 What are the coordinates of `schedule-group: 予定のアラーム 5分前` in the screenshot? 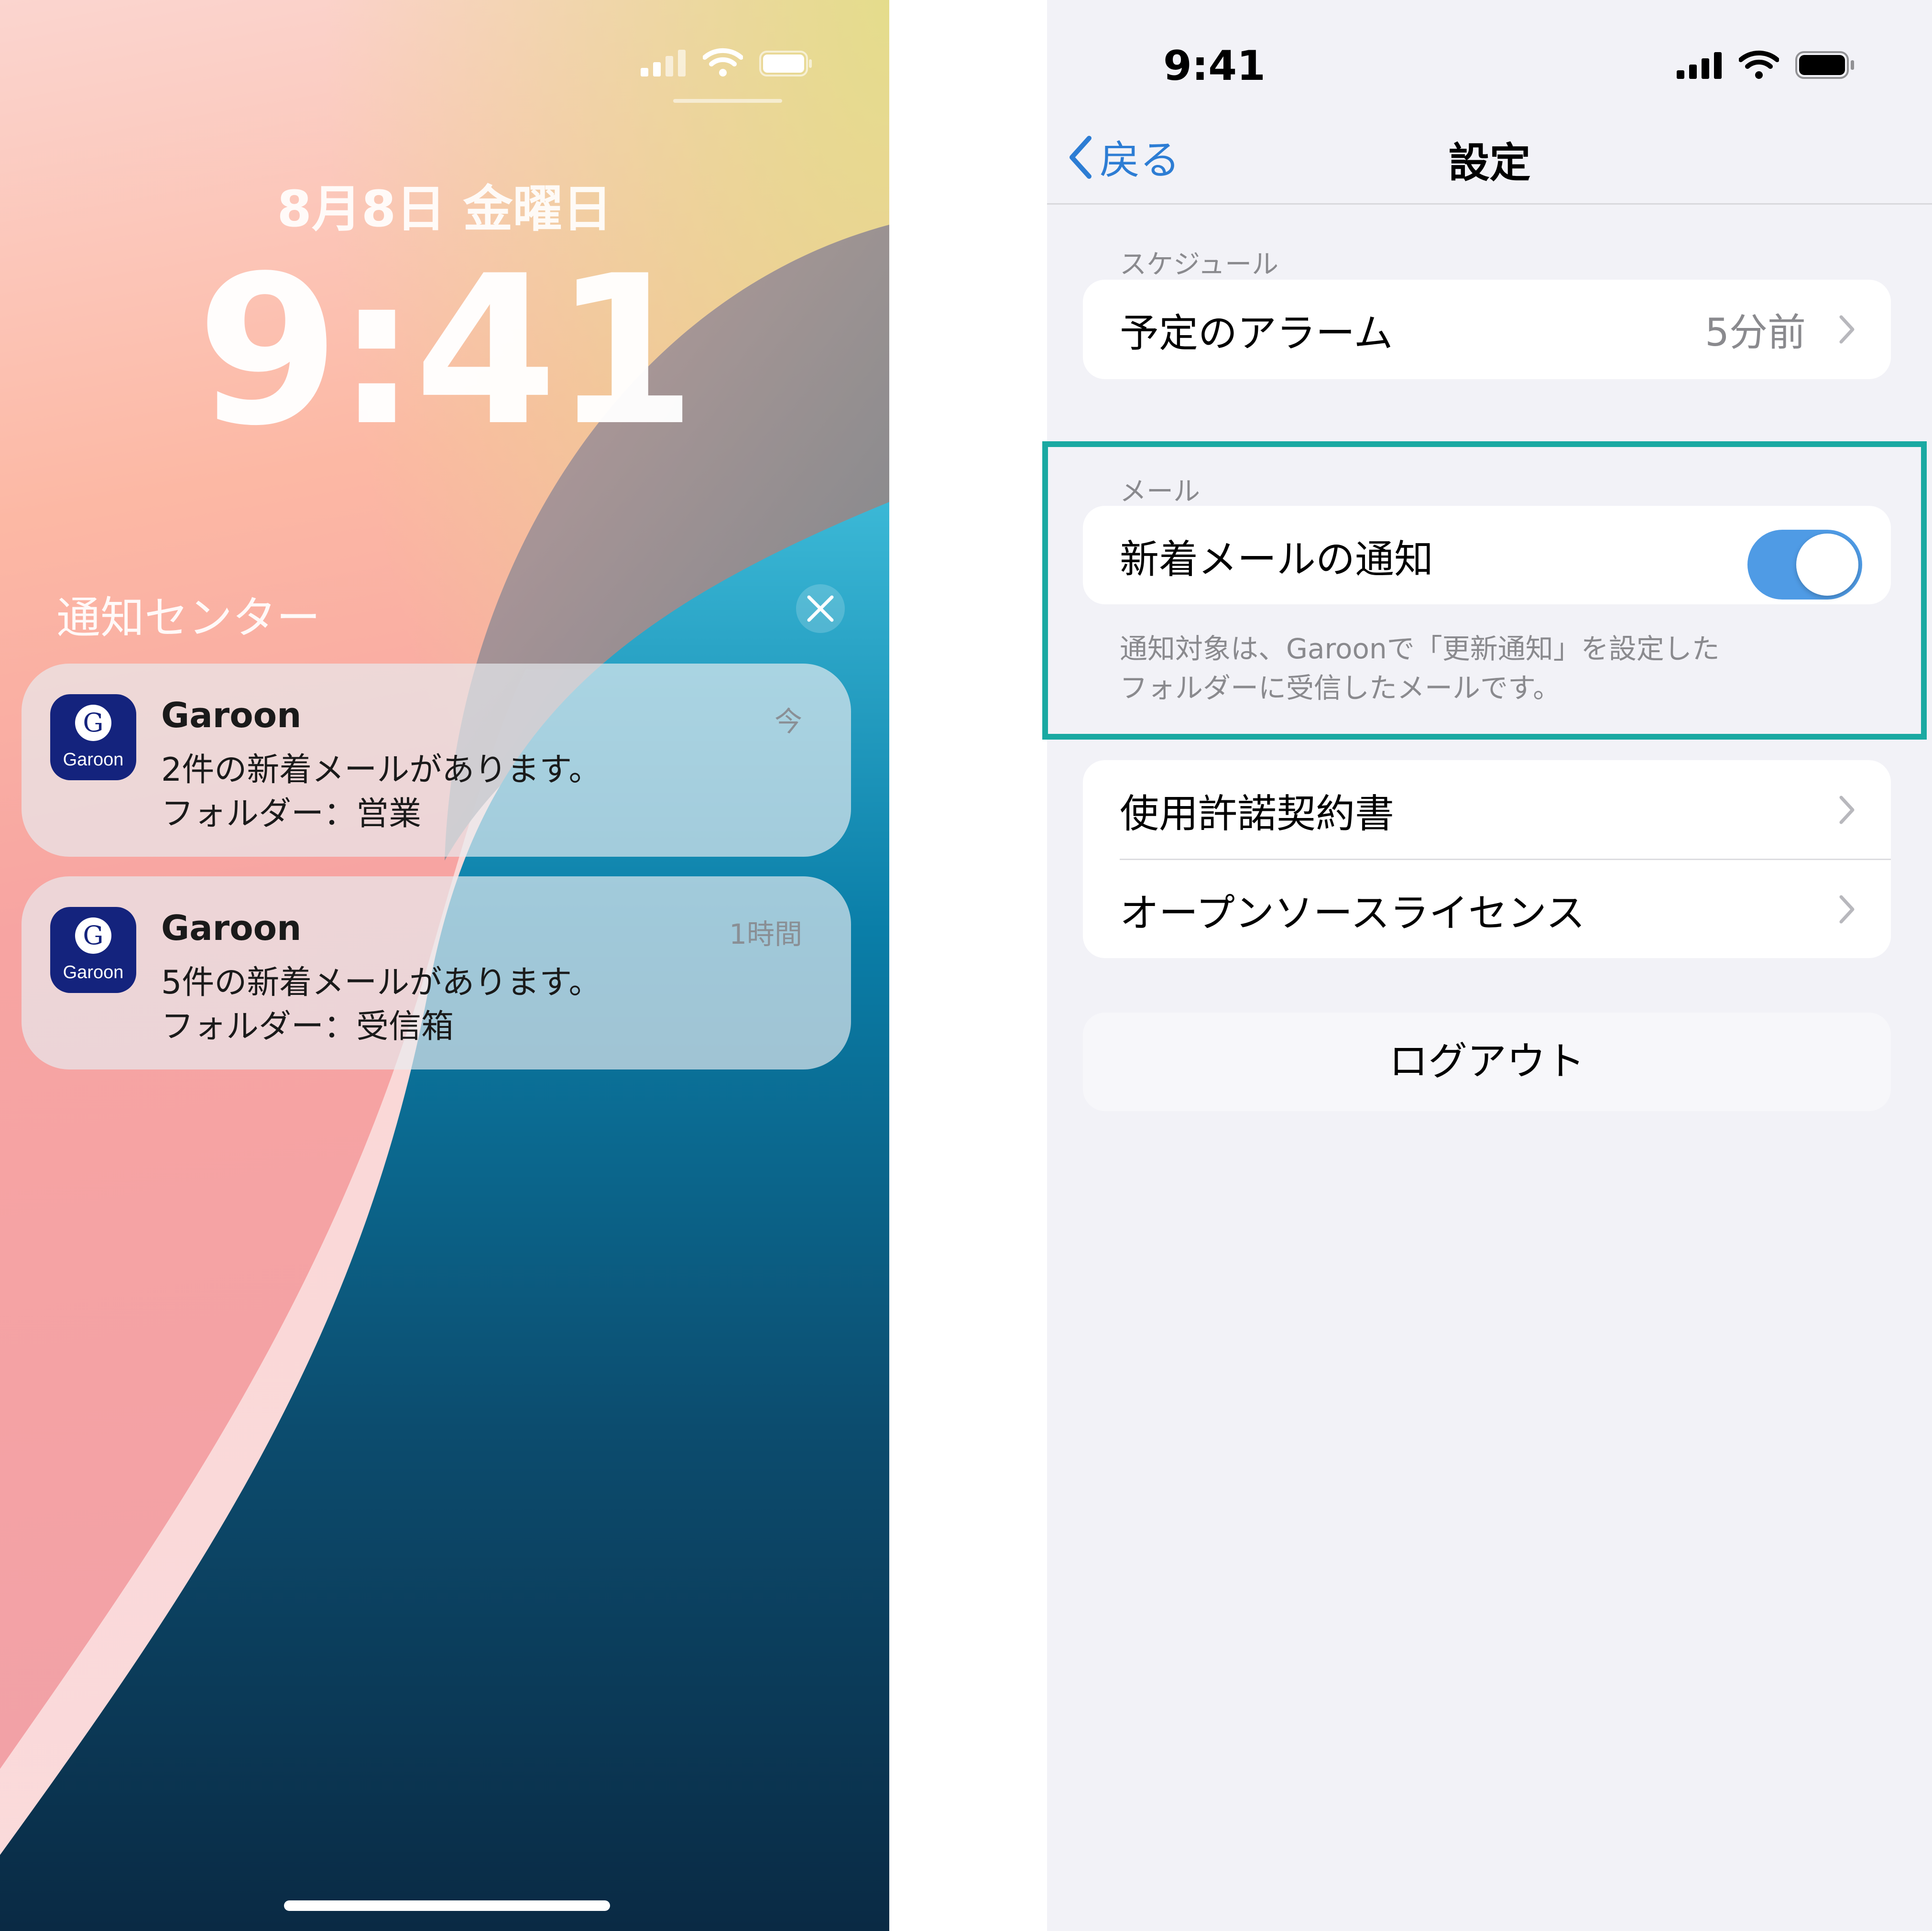 It's located at (1487, 330).